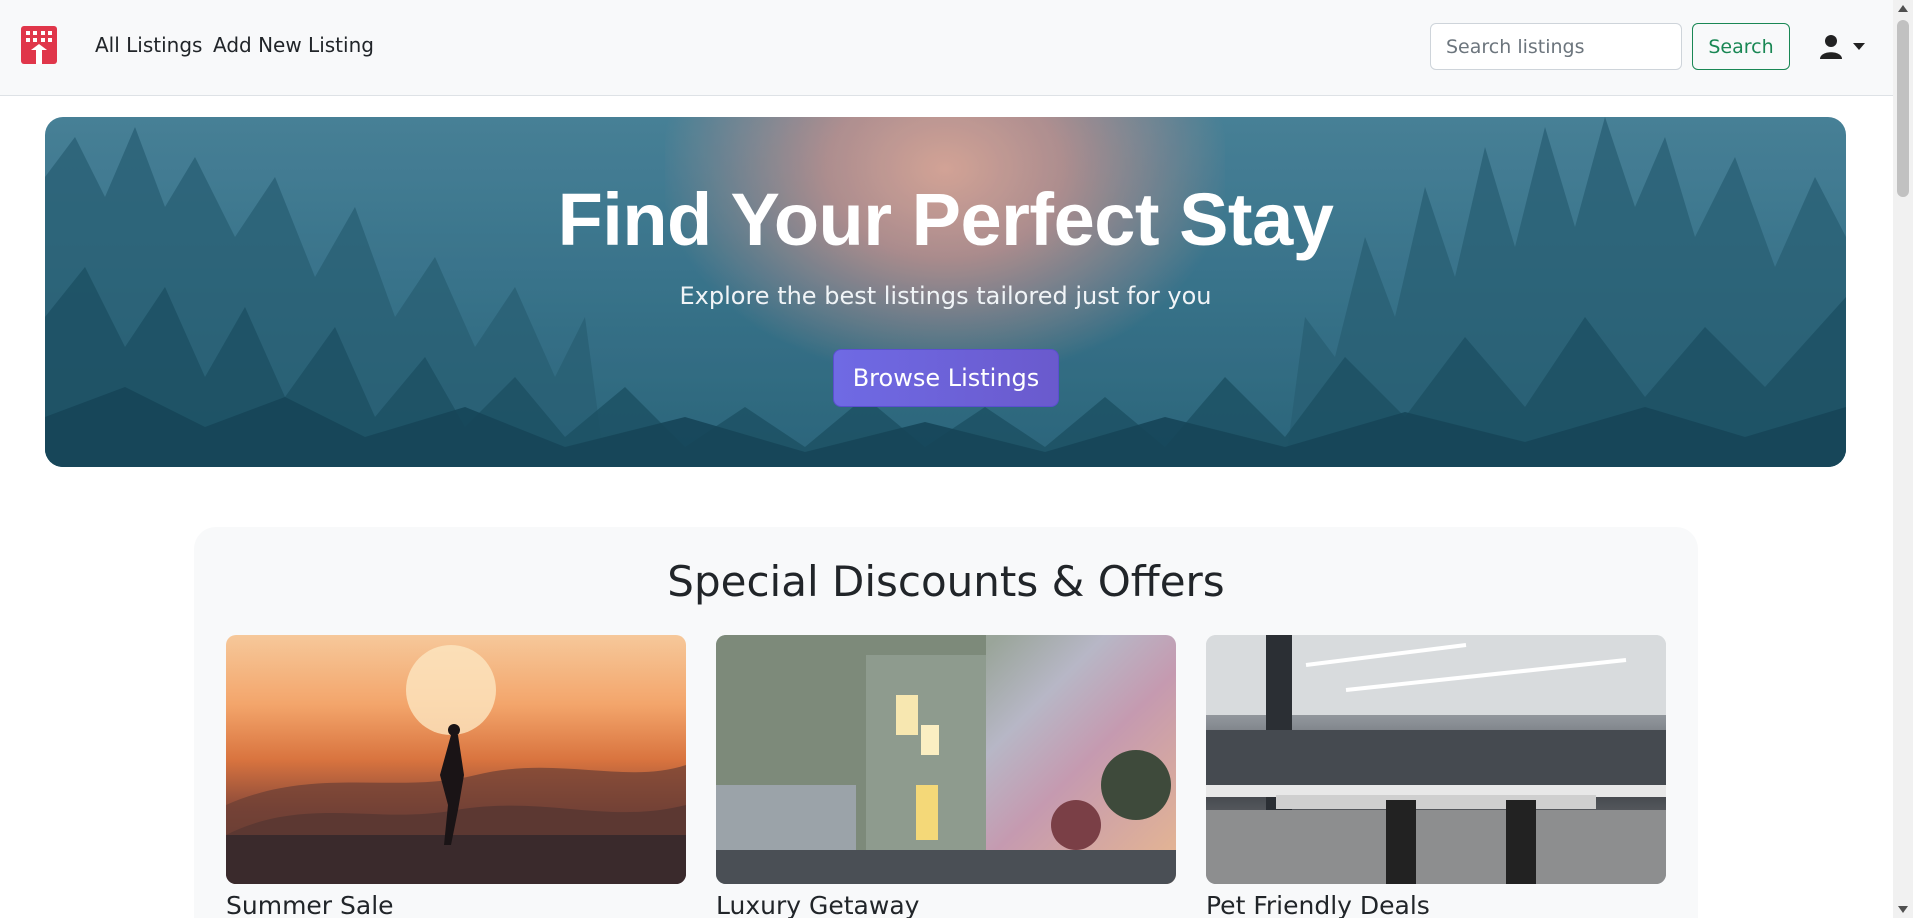 This screenshot has width=1913, height=918. Describe the element at coordinates (1859, 46) in the screenshot. I see `caret-down-icon` at that location.